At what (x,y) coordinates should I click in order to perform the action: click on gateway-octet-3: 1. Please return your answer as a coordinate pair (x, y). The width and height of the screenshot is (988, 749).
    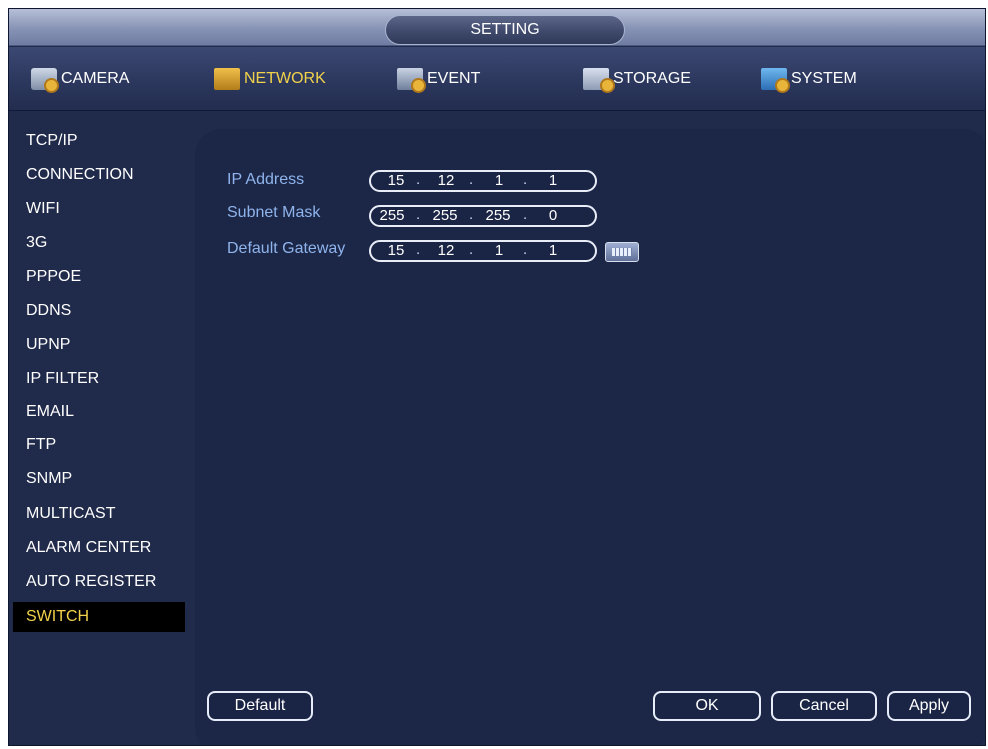
    Looking at the image, I should click on (499, 250).